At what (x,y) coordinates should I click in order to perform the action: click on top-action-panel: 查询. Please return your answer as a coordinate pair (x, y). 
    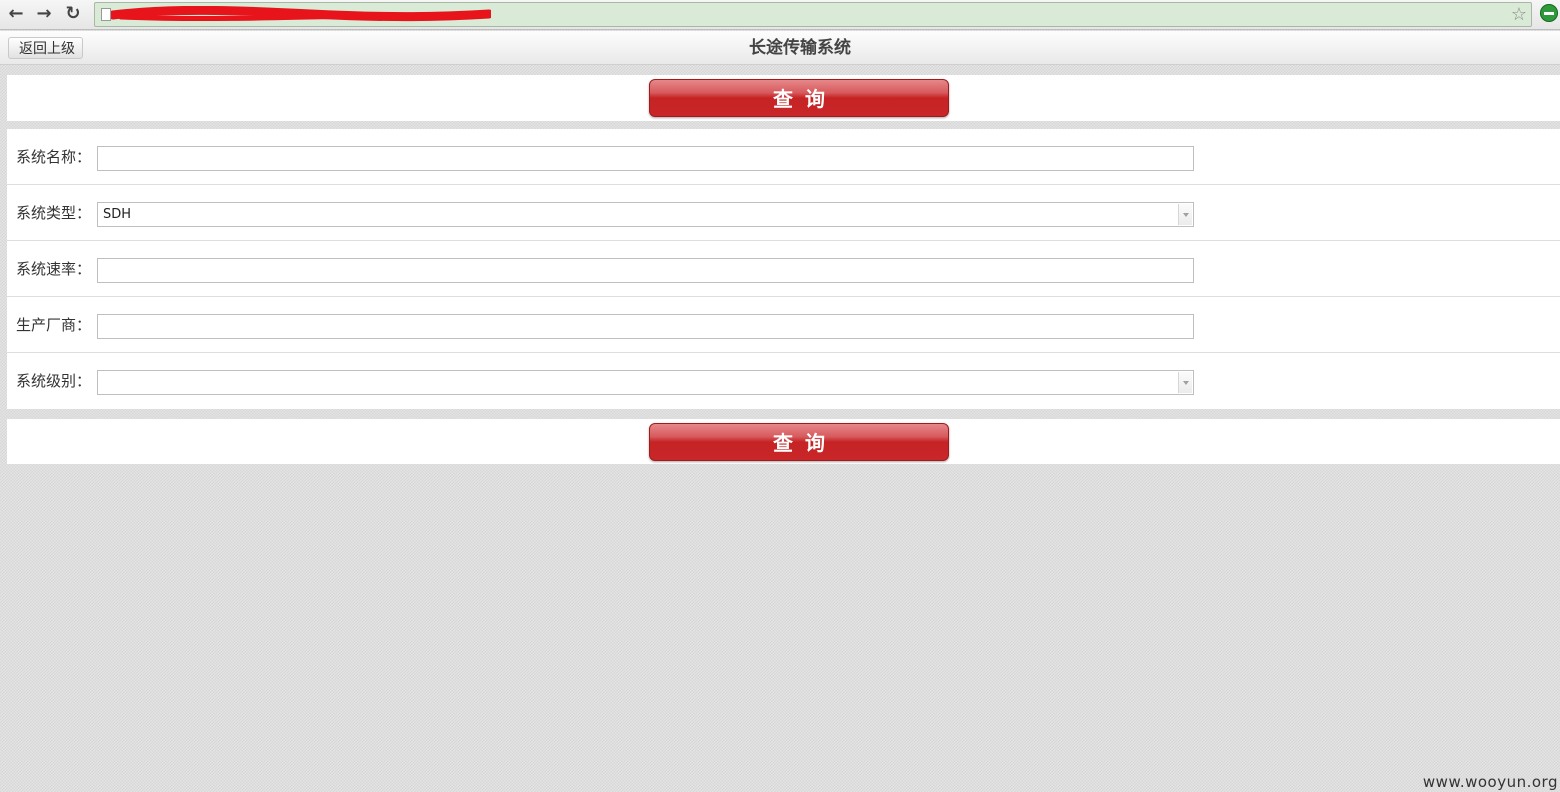
    Looking at the image, I should click on (783, 98).